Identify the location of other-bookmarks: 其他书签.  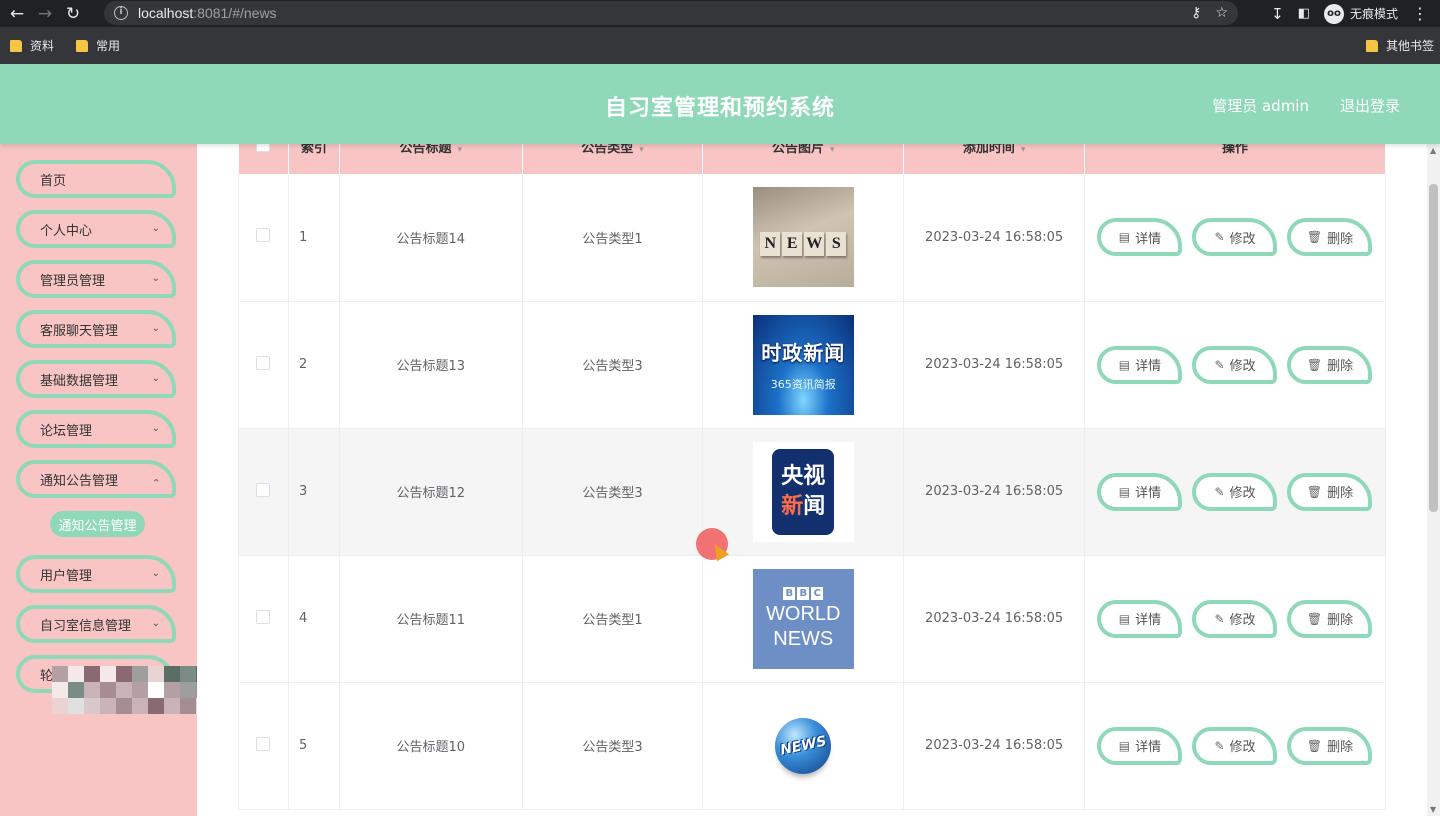
(1399, 45).